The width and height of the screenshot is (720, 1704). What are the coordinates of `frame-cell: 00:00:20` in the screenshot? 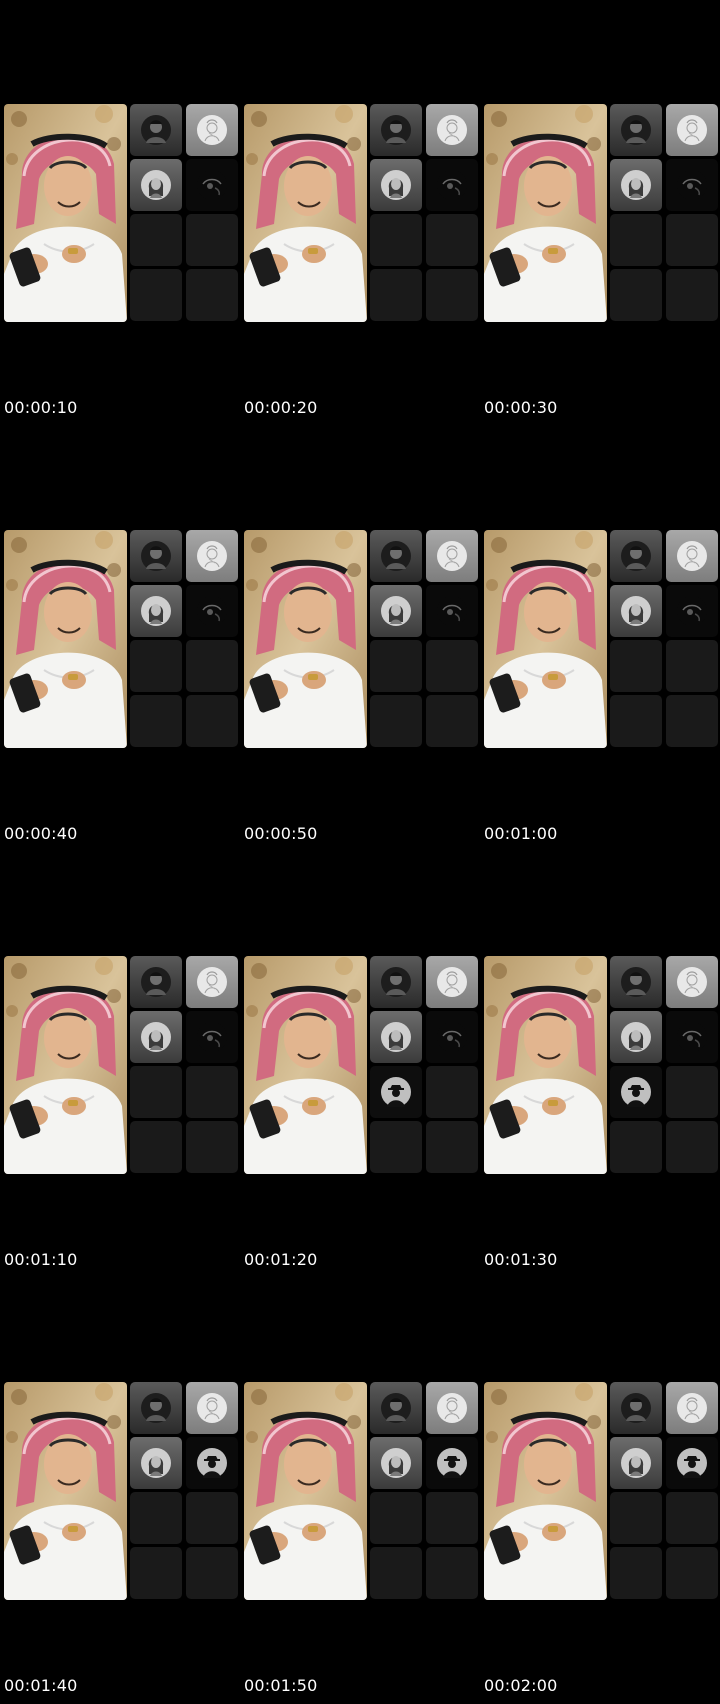 It's located at (360, 213).